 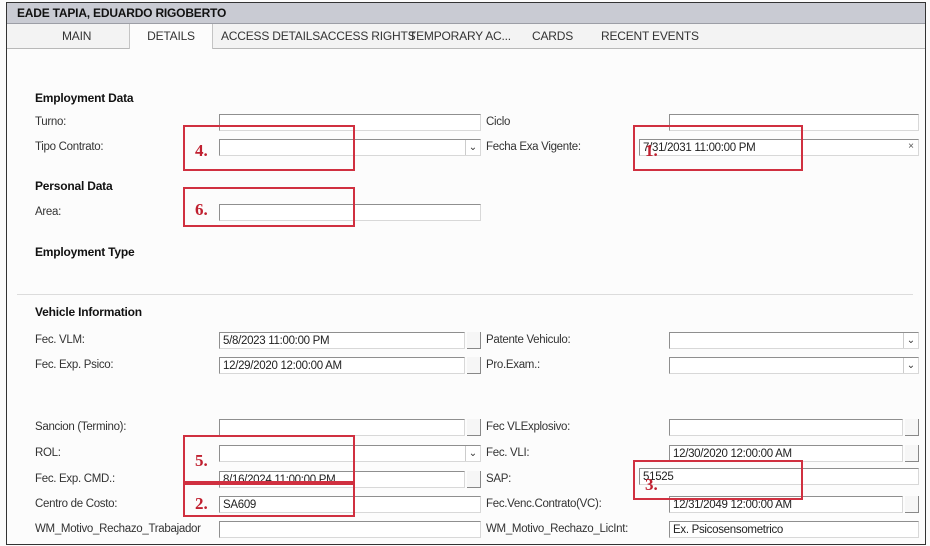 What do you see at coordinates (81, 427) in the screenshot?
I see `sancion-label: Sancion (Termino):` at bounding box center [81, 427].